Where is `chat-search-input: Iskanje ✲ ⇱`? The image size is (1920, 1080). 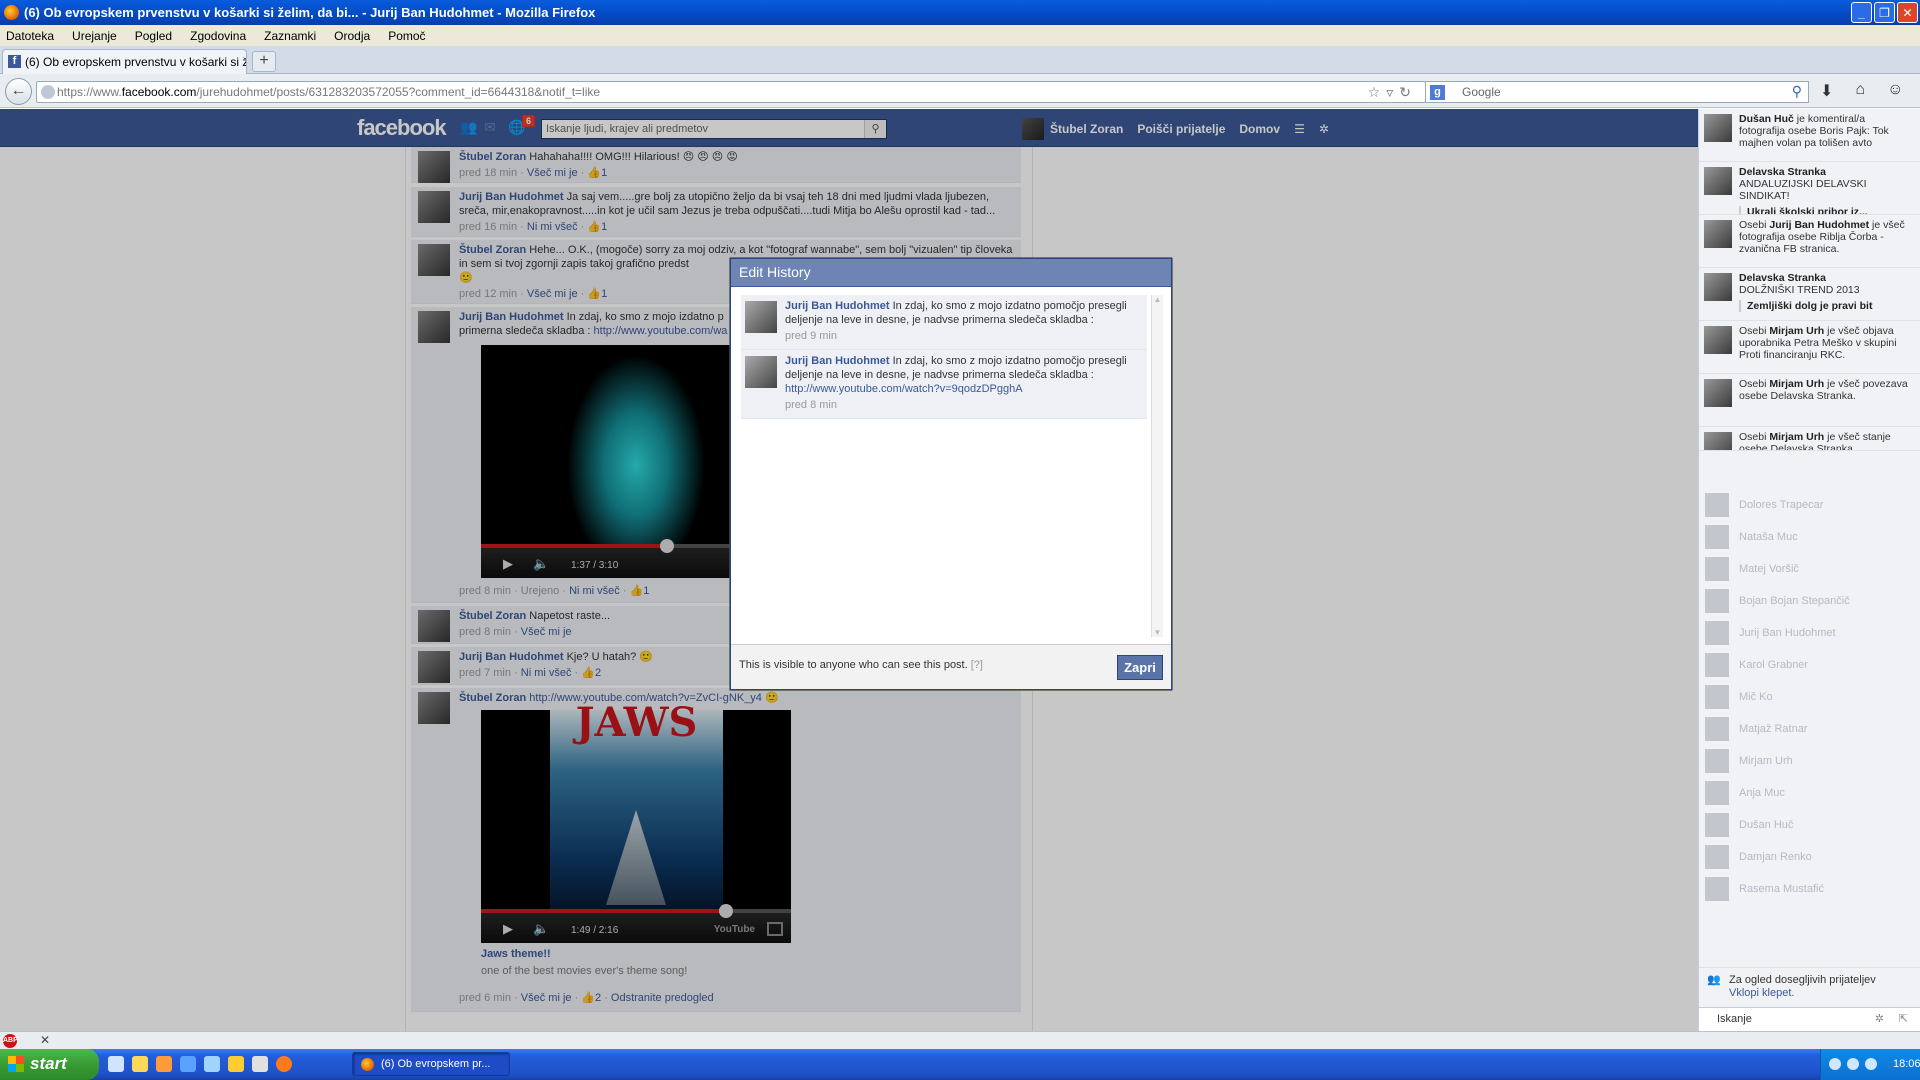 chat-search-input: Iskanje ✲ ⇱ is located at coordinates (1809, 1019).